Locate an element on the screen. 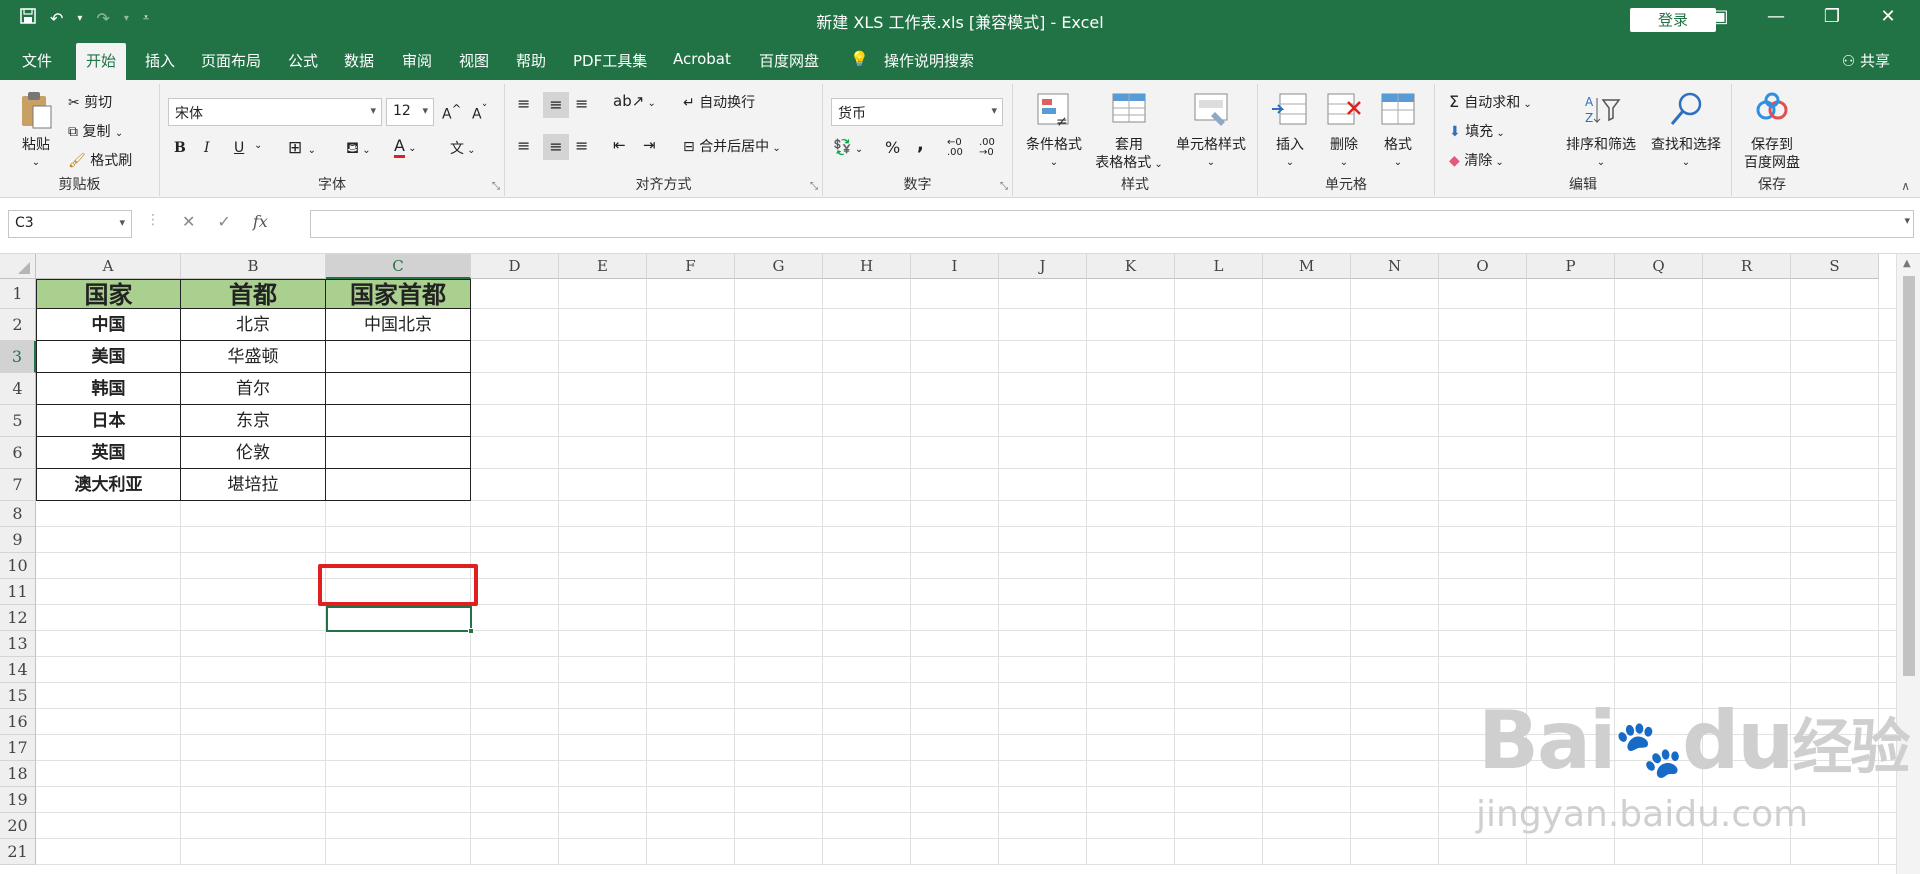 This screenshot has height=874, width=1920. row-header-18: 18 is located at coordinates (18, 774).